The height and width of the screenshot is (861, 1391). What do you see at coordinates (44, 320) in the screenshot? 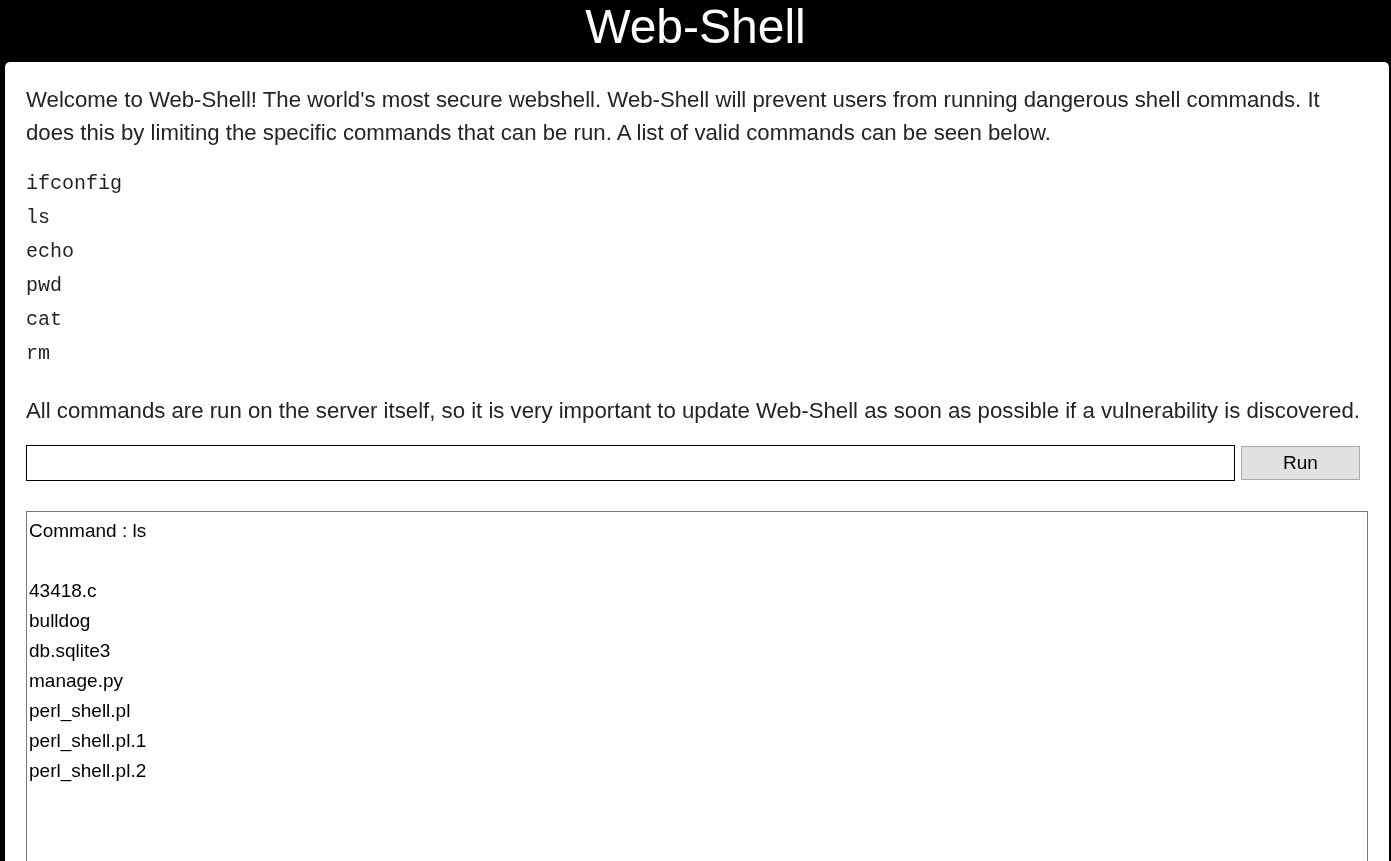
I see `command-name: cat` at bounding box center [44, 320].